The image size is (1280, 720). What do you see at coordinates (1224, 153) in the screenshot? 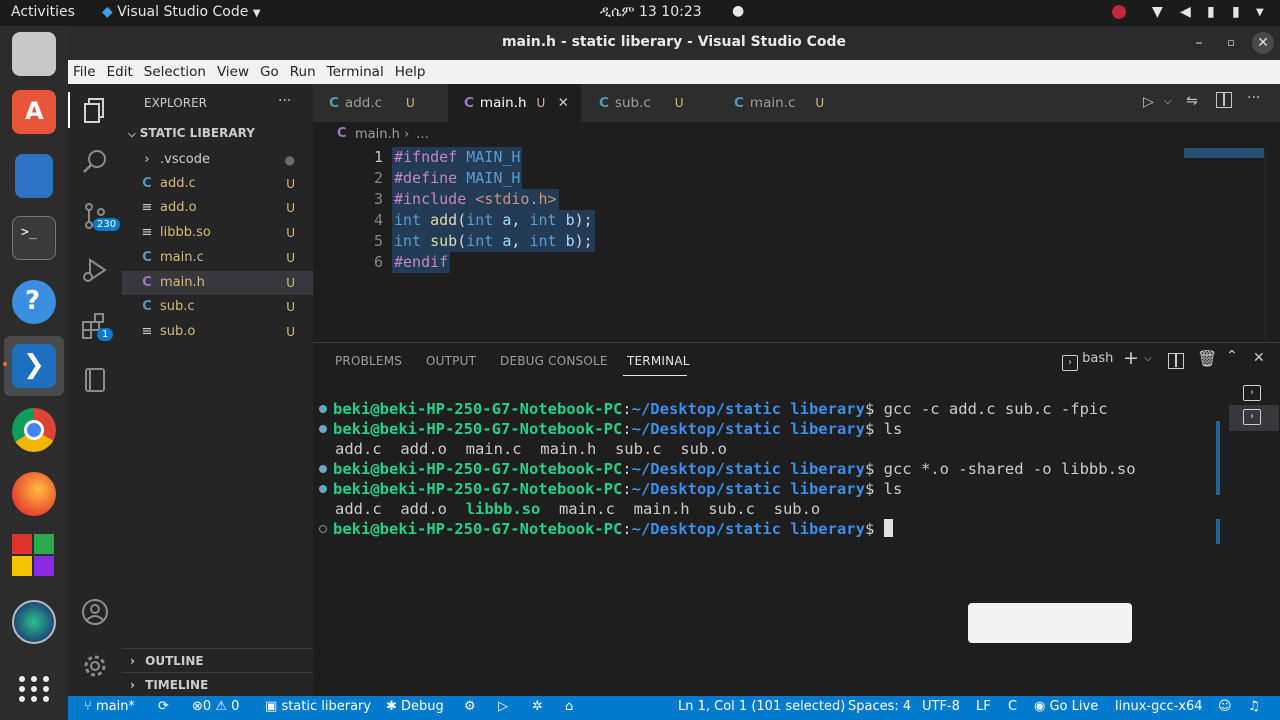
I see `minimap-selection` at bounding box center [1224, 153].